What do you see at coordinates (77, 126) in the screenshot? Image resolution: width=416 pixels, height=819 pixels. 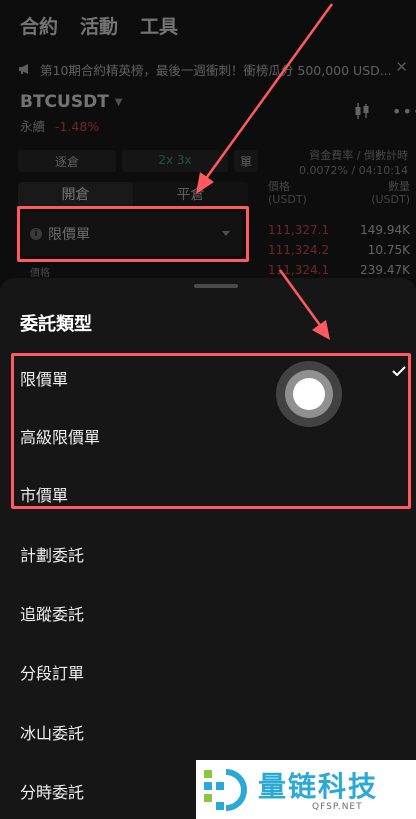 I see `price-change: -1.48%` at bounding box center [77, 126].